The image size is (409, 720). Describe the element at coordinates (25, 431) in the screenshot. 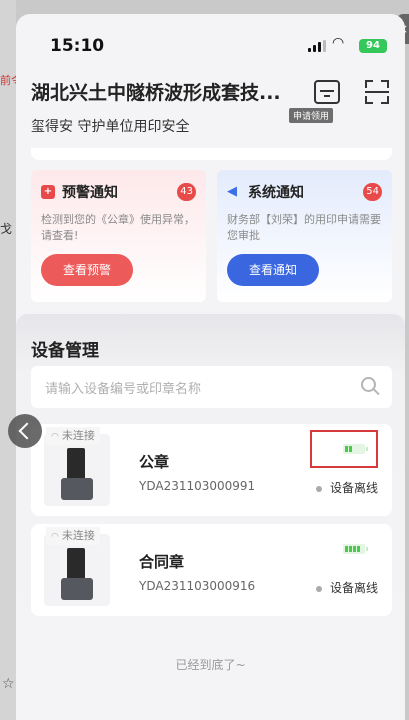

I see `back-button` at that location.